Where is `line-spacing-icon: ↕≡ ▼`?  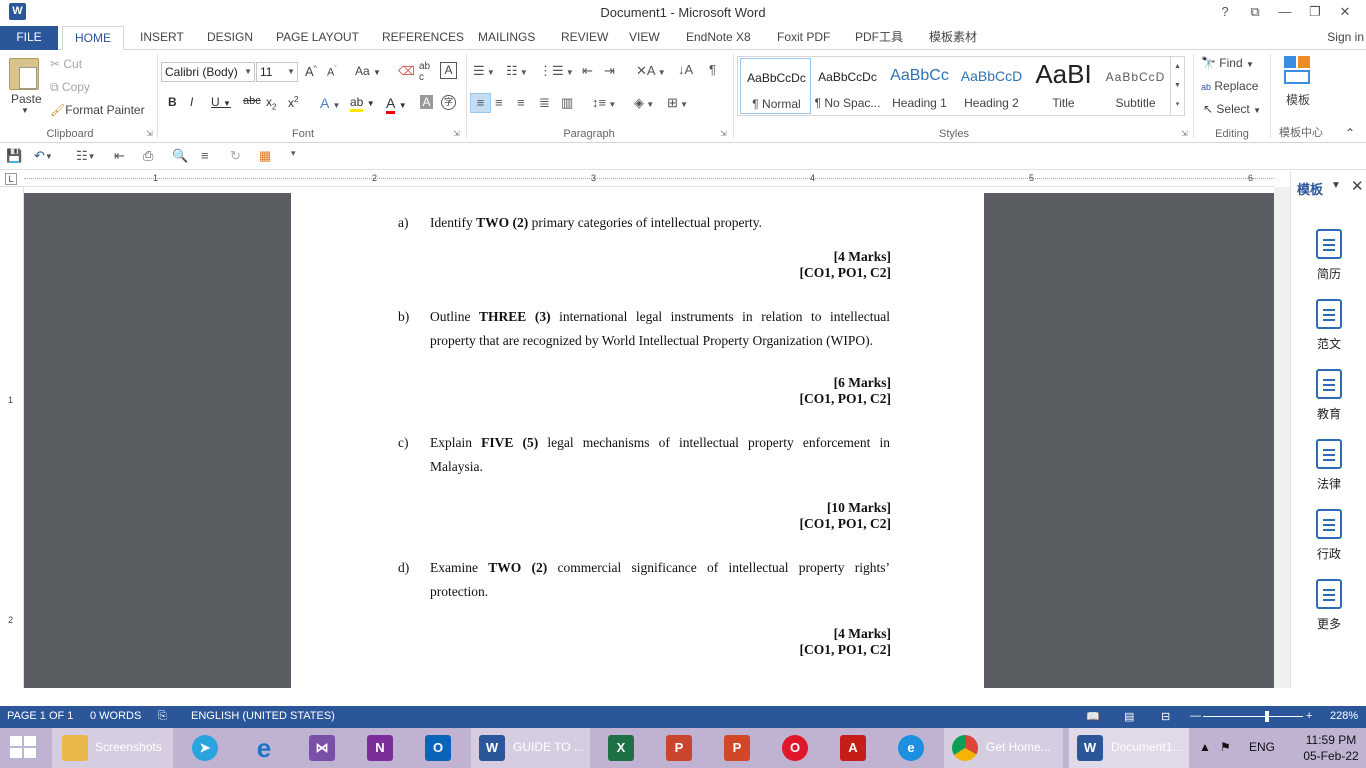
line-spacing-icon: ↕≡ ▼ is located at coordinates (604, 102).